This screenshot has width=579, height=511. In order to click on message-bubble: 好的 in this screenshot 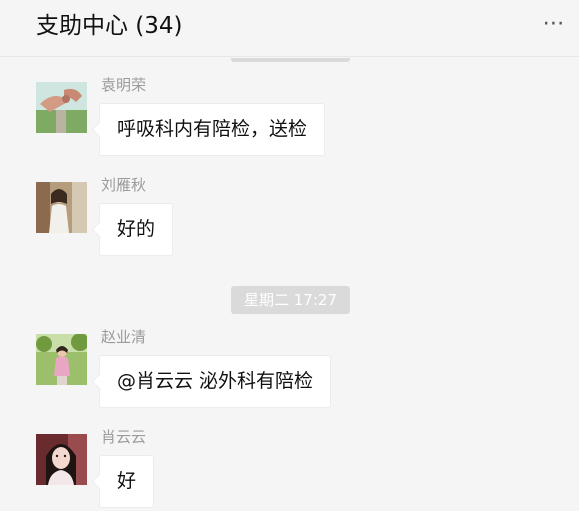, I will do `click(136, 229)`.